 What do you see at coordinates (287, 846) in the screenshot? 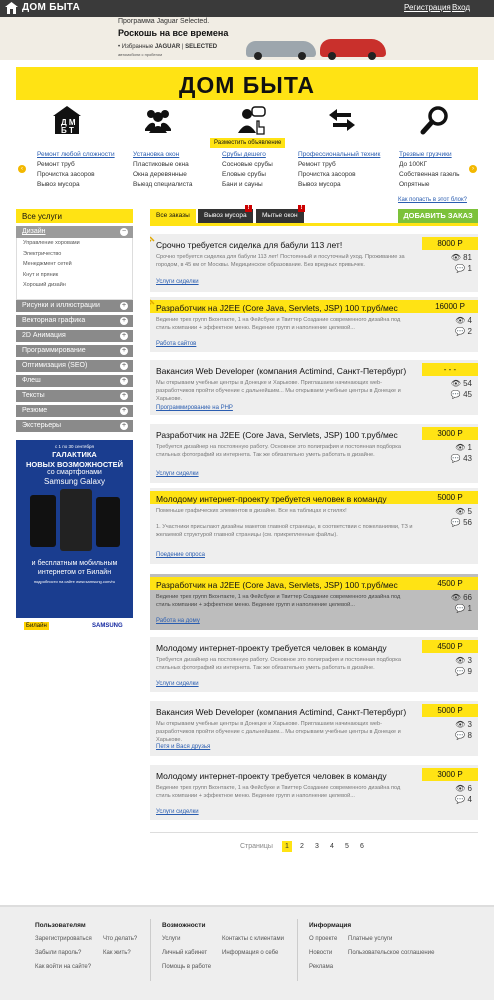
I see `page-link-current: 1` at bounding box center [287, 846].